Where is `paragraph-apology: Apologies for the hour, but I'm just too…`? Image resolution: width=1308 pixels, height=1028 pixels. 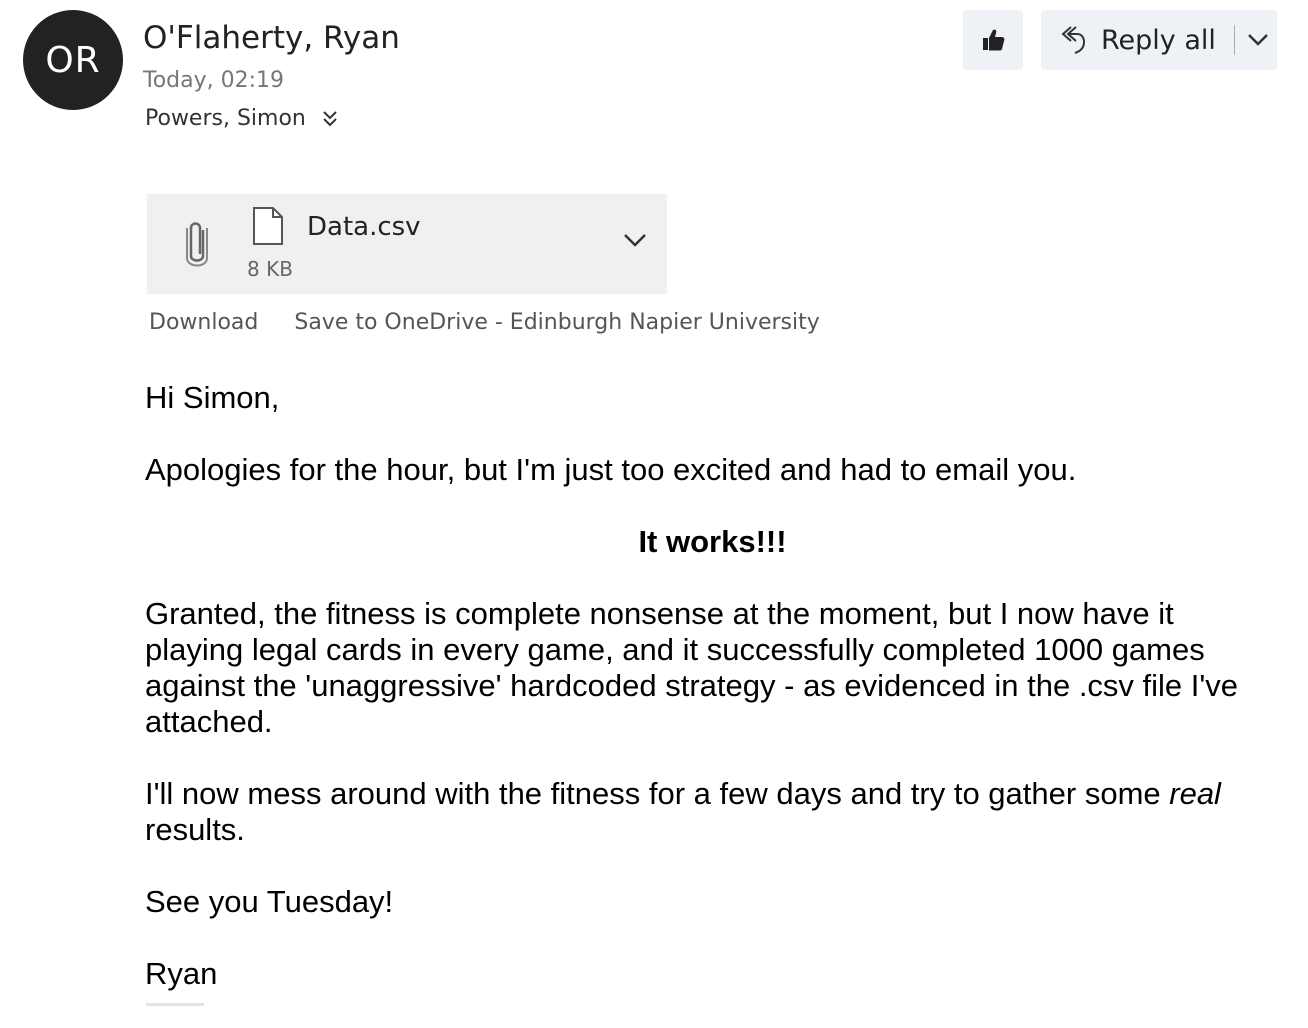
paragraph-apology: Apologies for the hour, but I'm just too… is located at coordinates (611, 469).